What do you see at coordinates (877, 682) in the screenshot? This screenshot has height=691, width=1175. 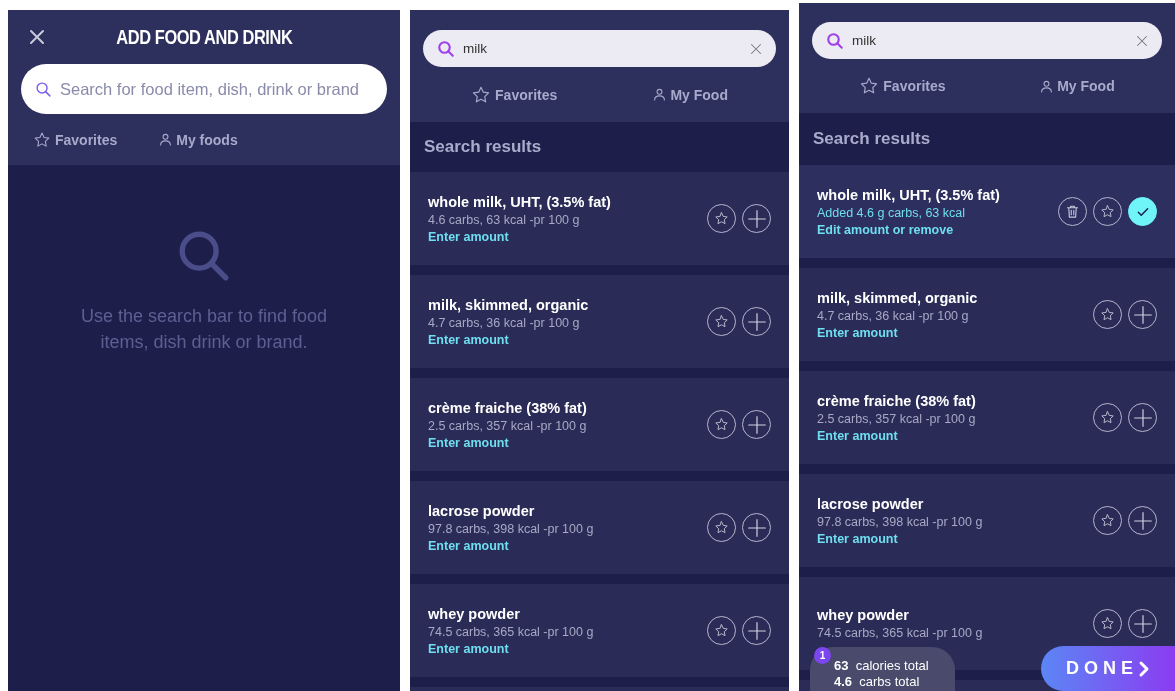 I see `carbs-total: 4.6 carbs total` at bounding box center [877, 682].